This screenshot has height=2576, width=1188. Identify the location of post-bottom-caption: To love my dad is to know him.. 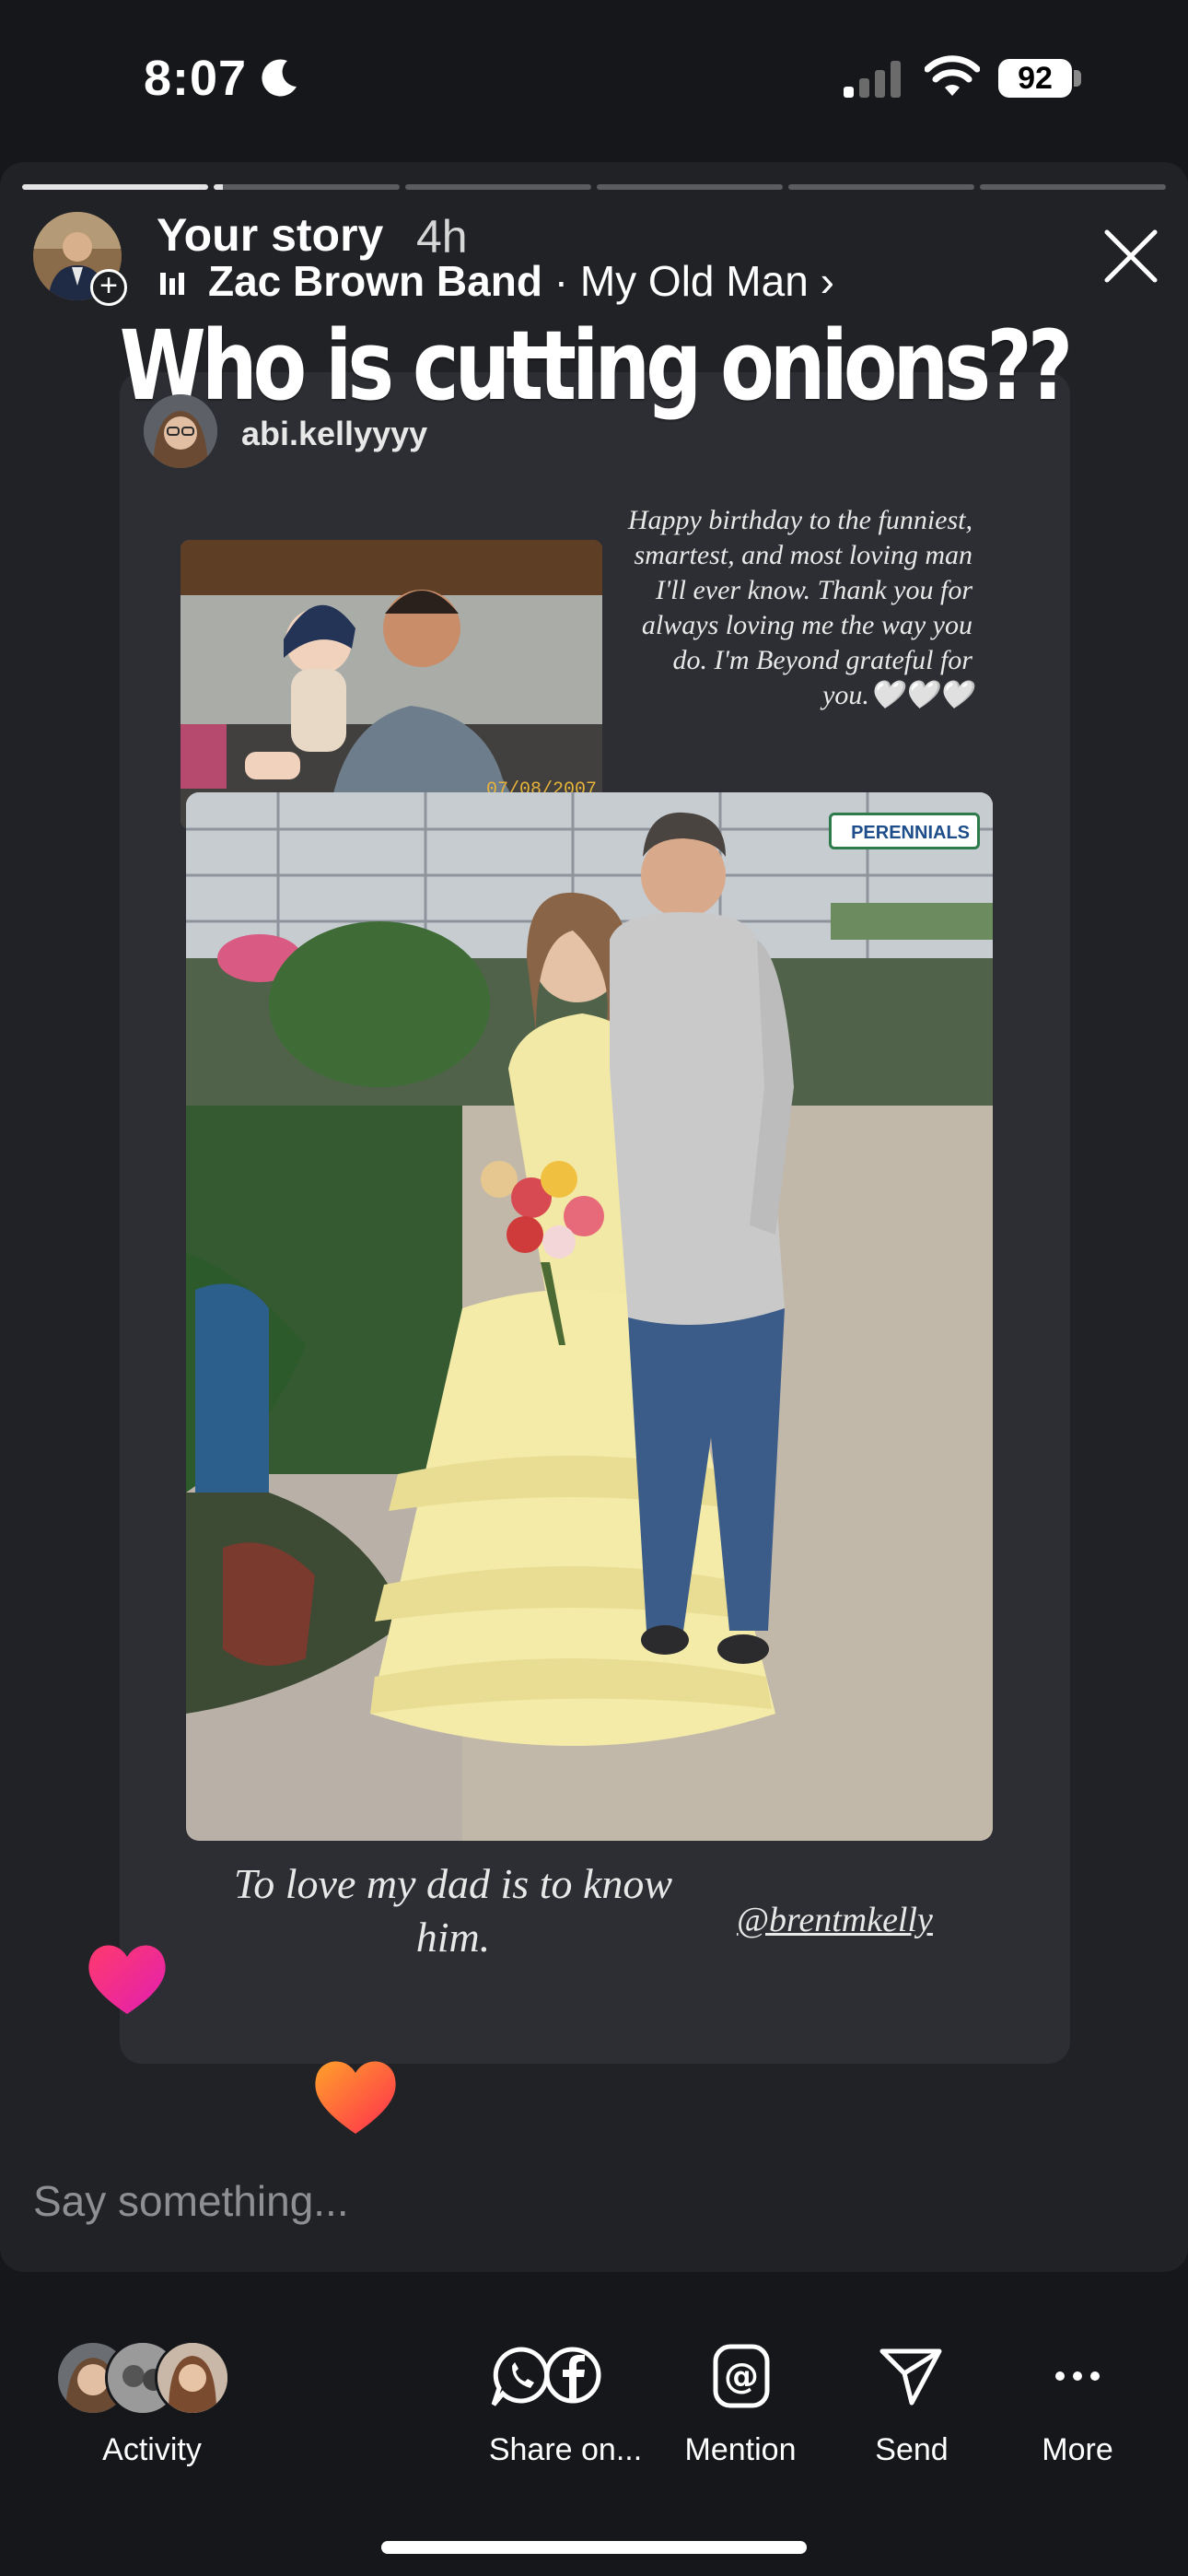
(453, 1910).